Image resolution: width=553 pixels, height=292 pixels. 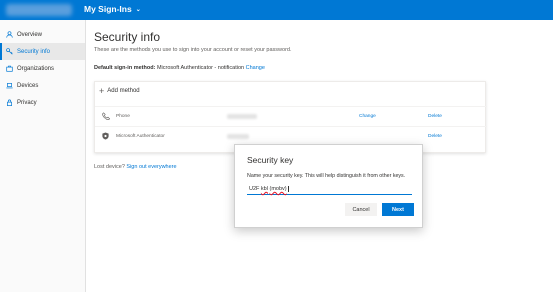 What do you see at coordinates (36, 68) in the screenshot?
I see `sidebar-item-label: Organizations` at bounding box center [36, 68].